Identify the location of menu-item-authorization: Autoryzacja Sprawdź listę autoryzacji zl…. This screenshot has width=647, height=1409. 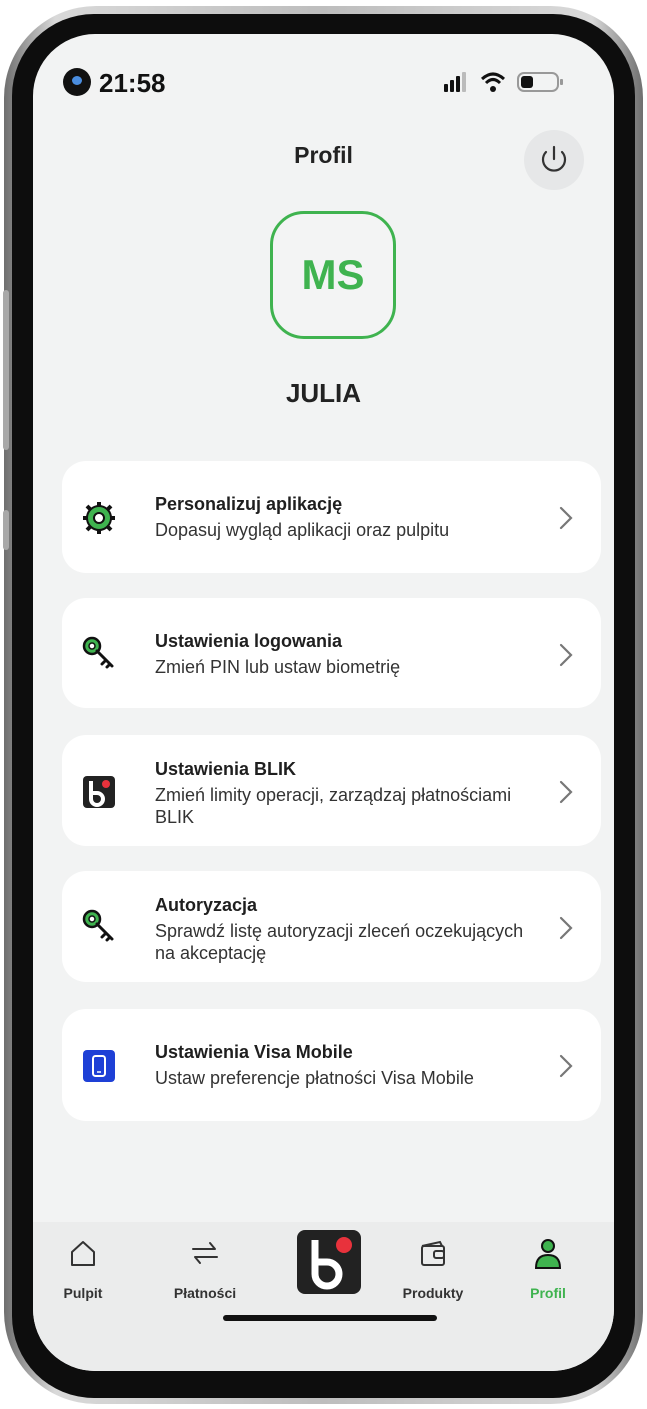
(331, 926).